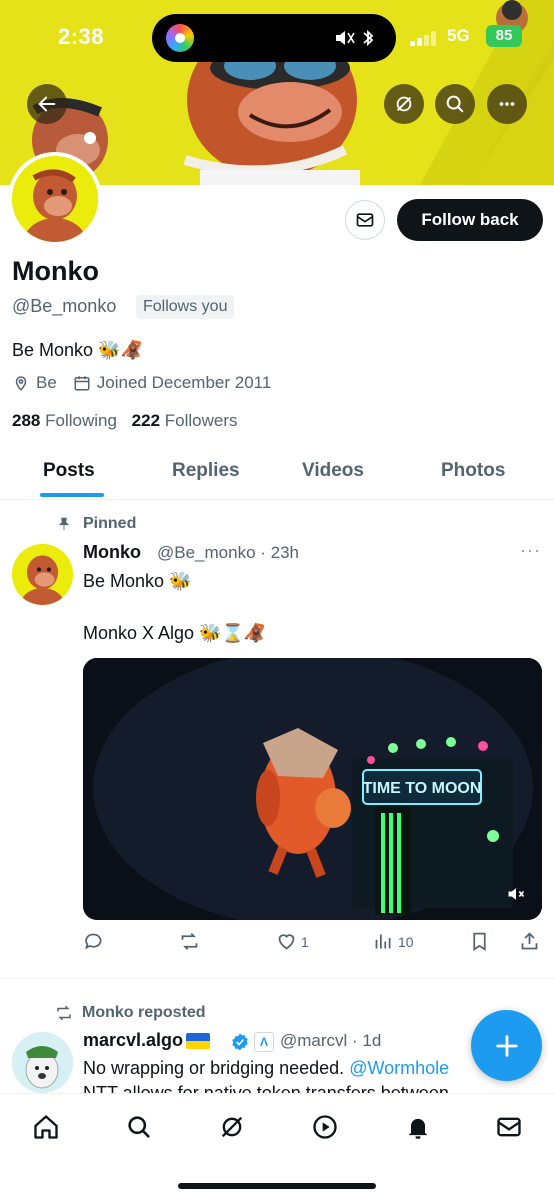  I want to click on verified-badge-icon, so click(240, 1042).